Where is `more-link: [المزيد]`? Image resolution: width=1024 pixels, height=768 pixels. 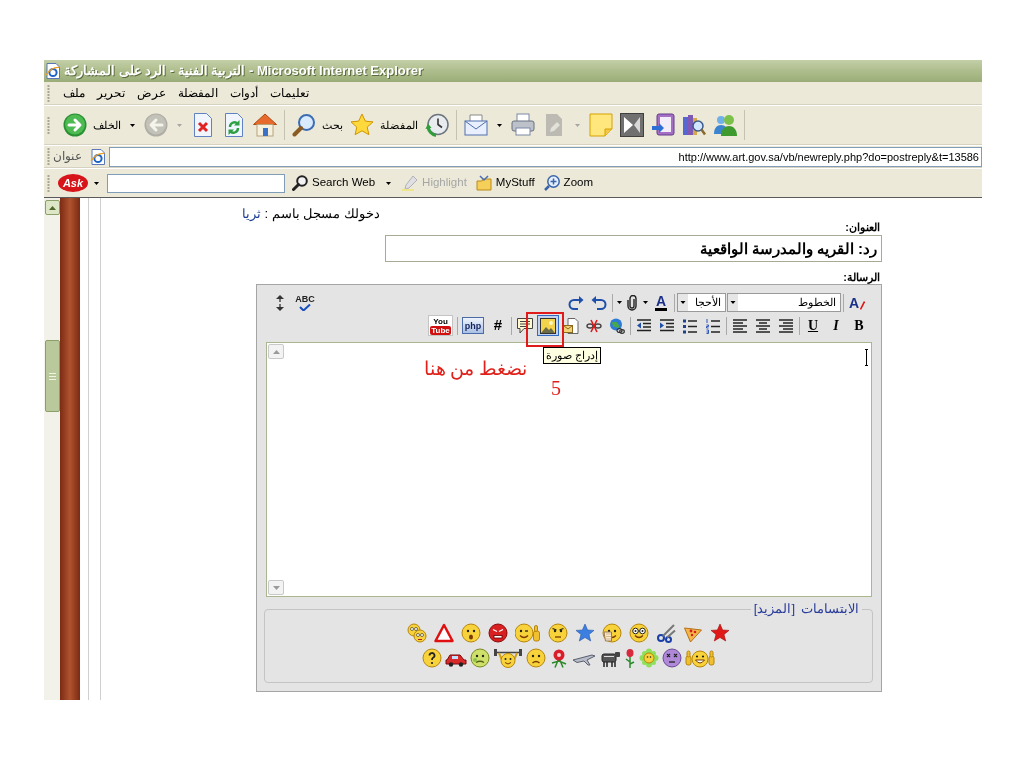 more-link: [المزيد] is located at coordinates (774, 609).